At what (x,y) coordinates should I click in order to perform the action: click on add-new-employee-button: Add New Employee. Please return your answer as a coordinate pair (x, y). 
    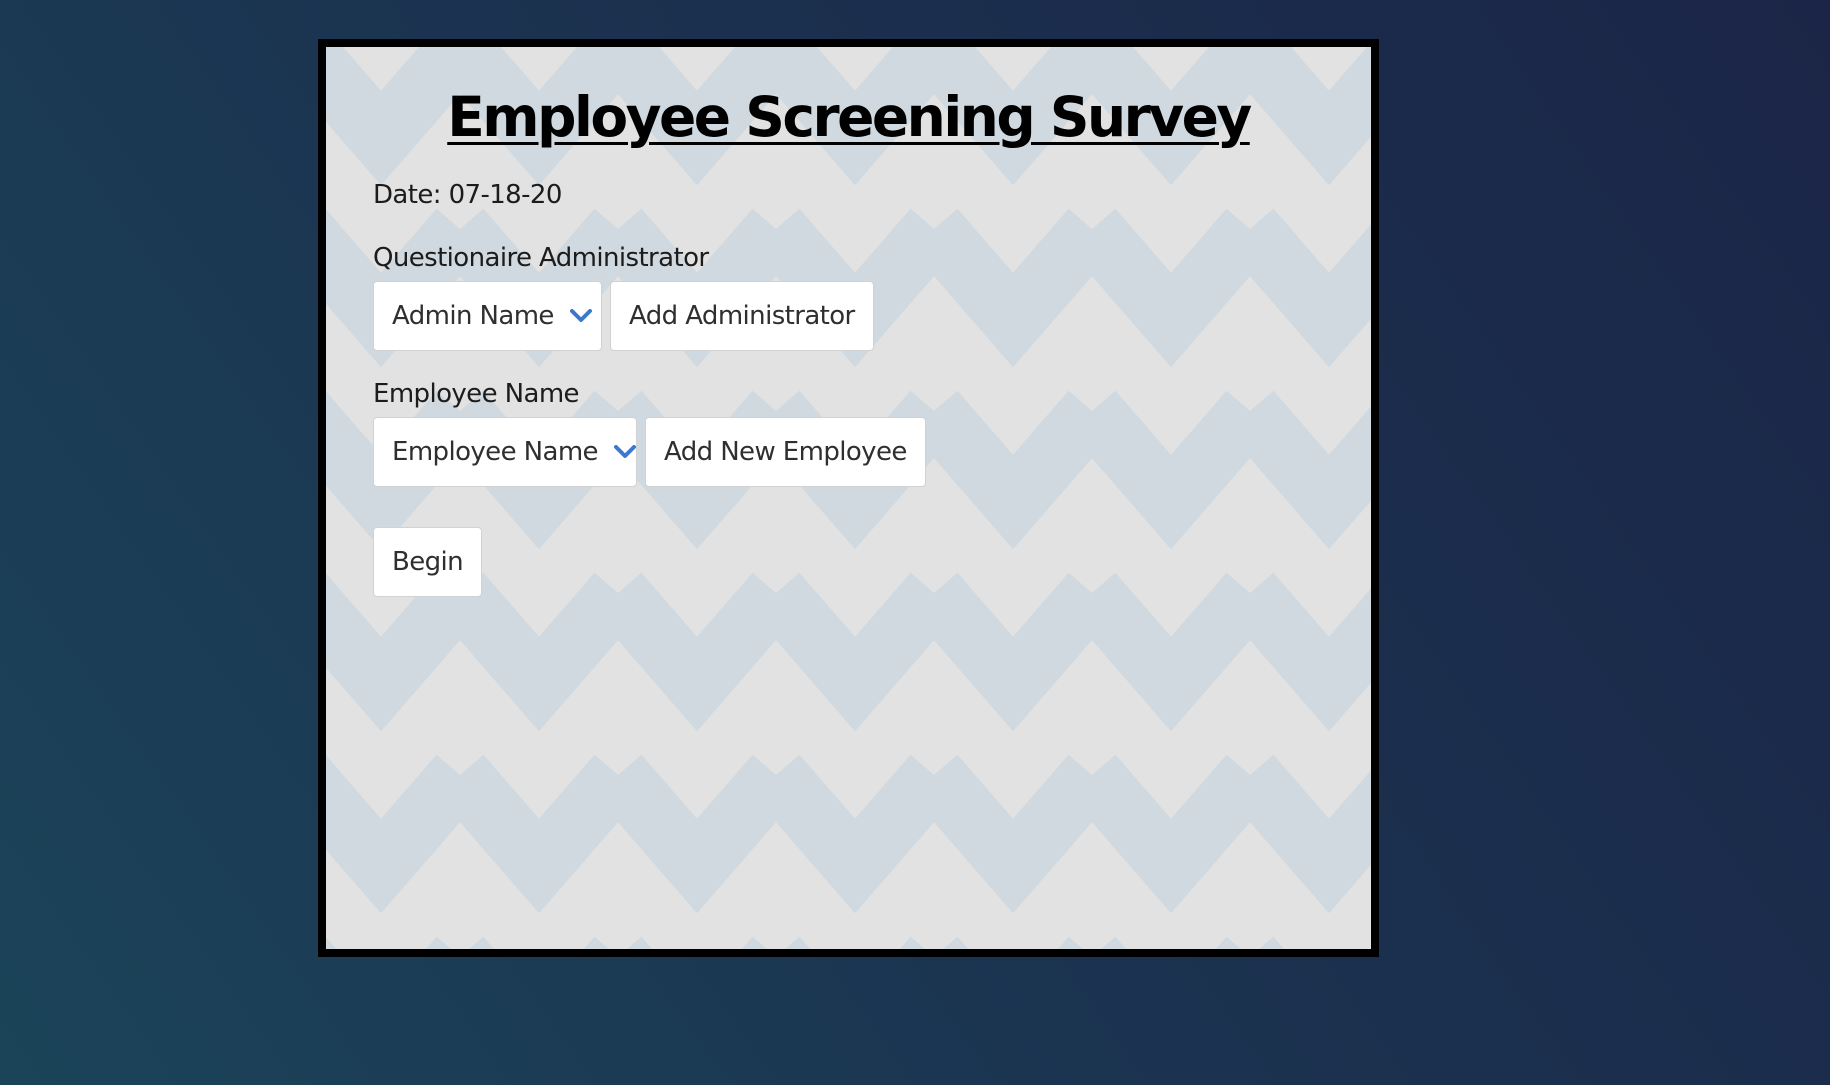
    Looking at the image, I should click on (785, 452).